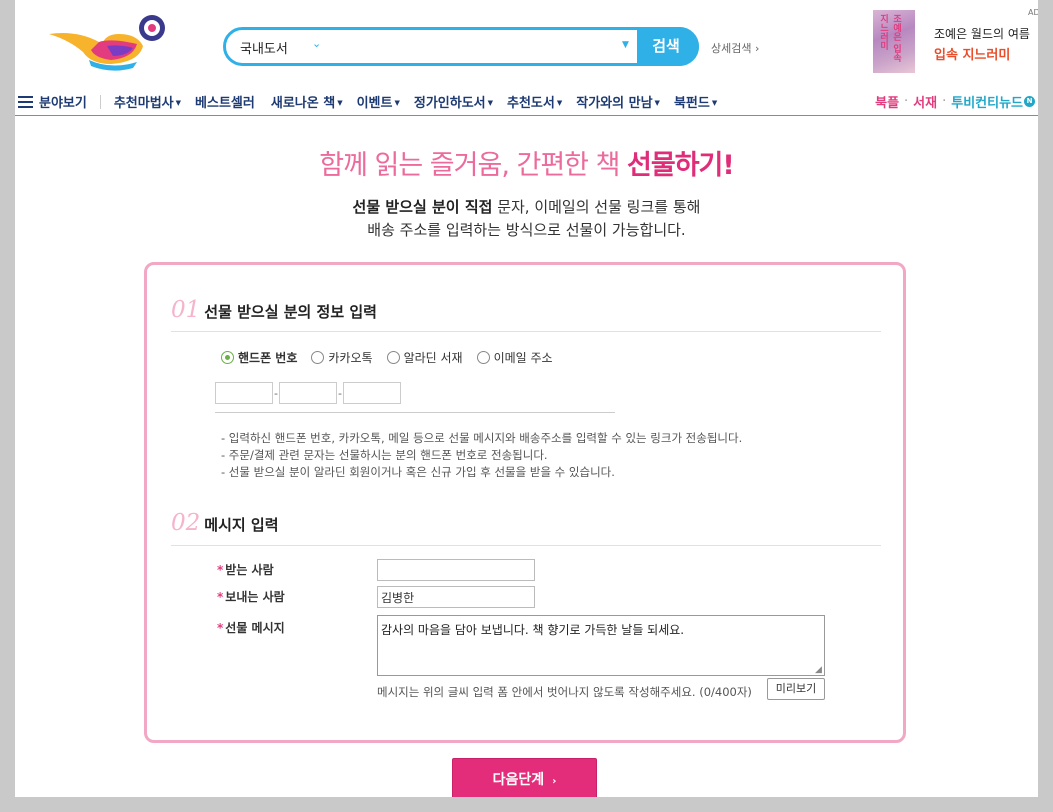  I want to click on nav-item-author-meet: 작가와의 만남 ▼, so click(618, 101).